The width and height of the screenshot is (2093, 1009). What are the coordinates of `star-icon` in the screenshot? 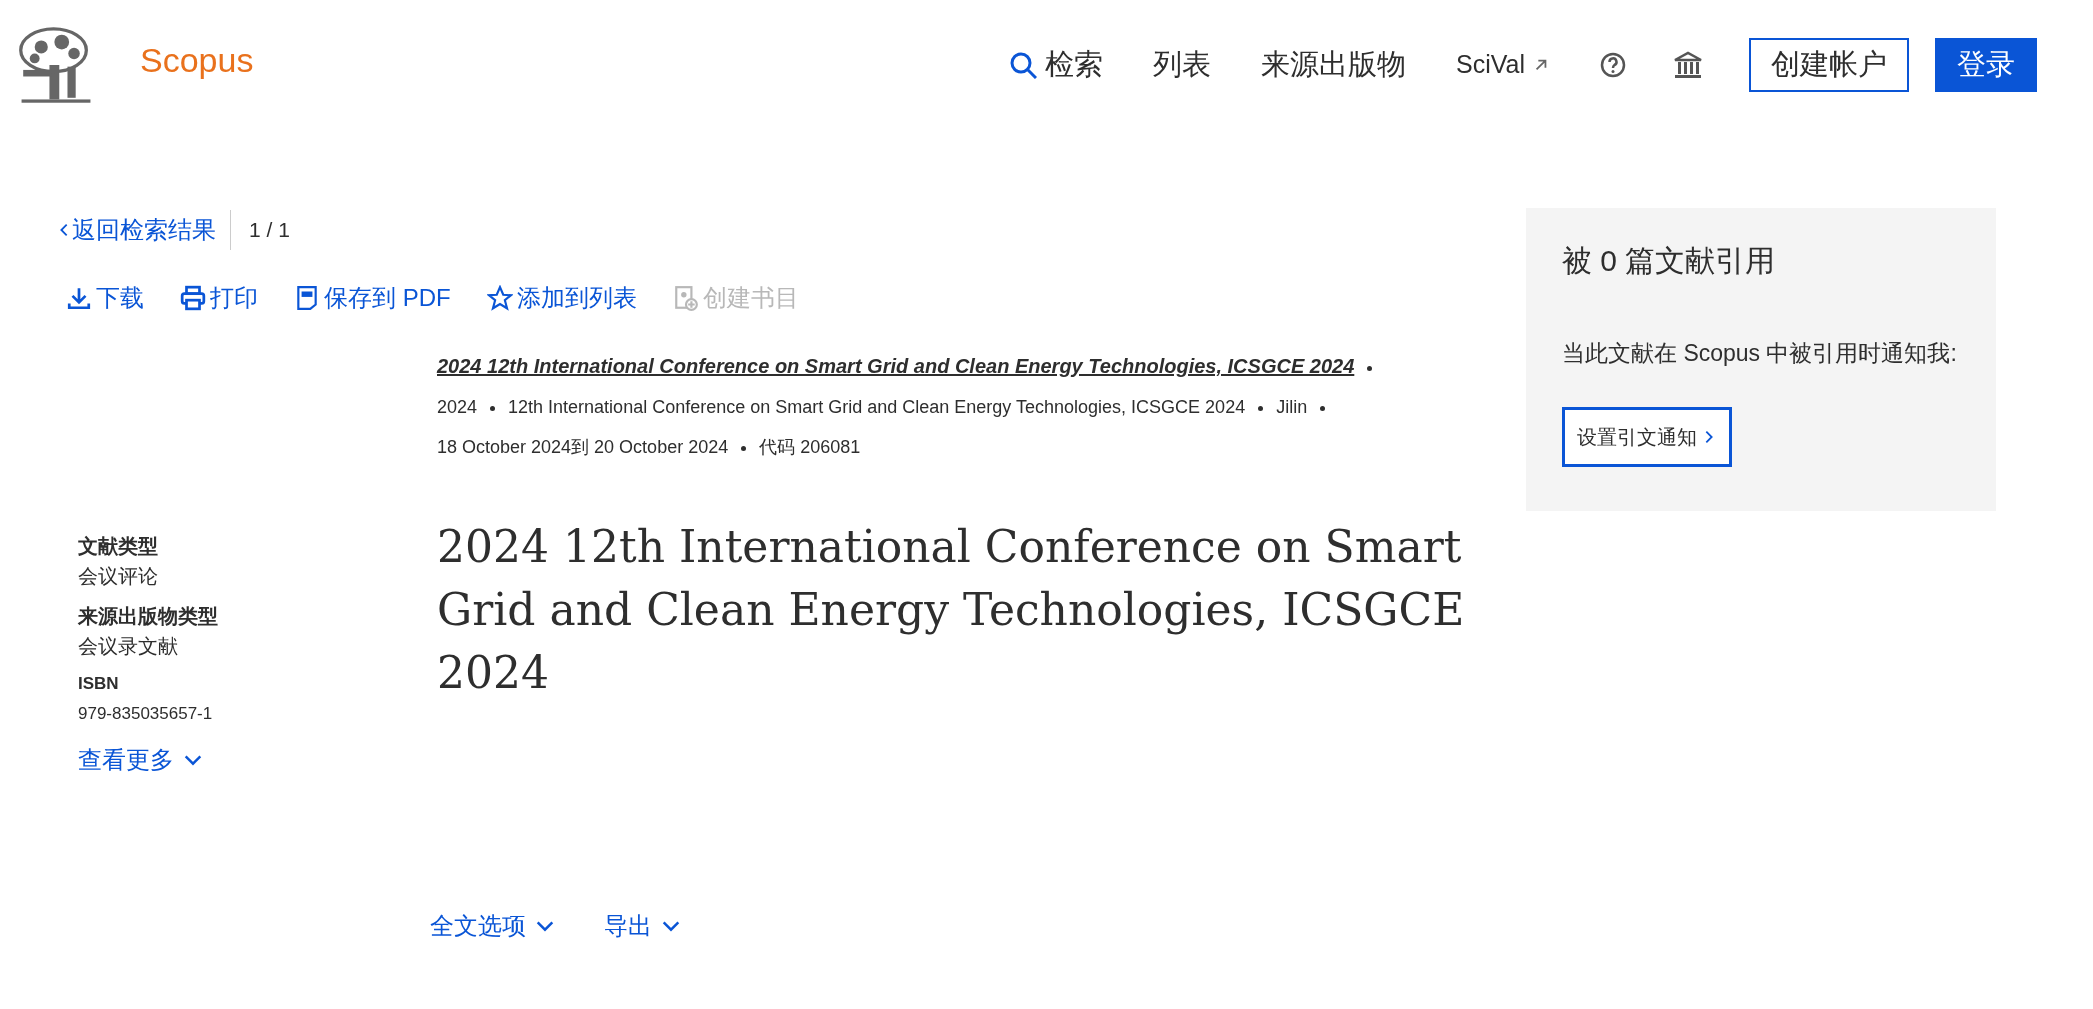 It's located at (499, 298).